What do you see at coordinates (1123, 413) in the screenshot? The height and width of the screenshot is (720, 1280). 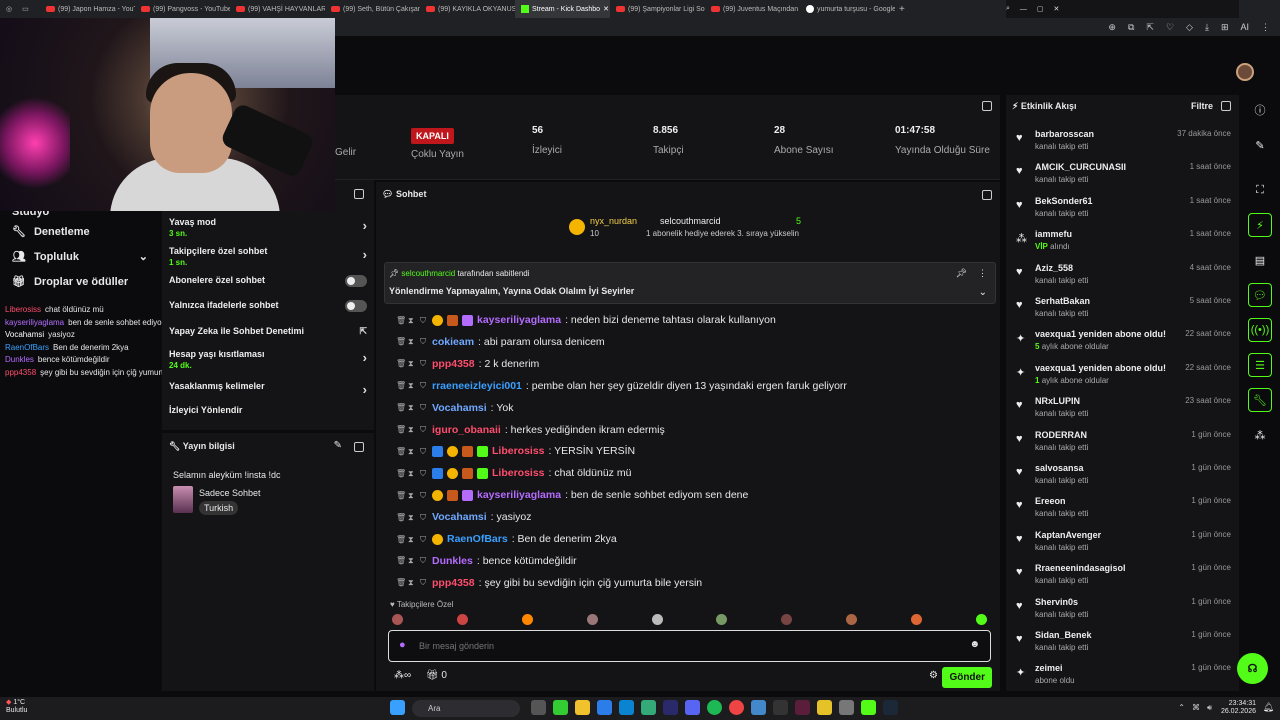 I see `activity-event: ♥ NRxLUPIN kanalı takip etti 23 saat önce` at bounding box center [1123, 413].